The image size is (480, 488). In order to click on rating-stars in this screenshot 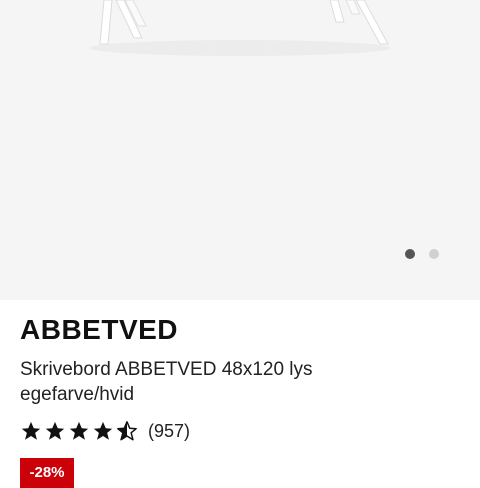, I will do `click(79, 431)`.